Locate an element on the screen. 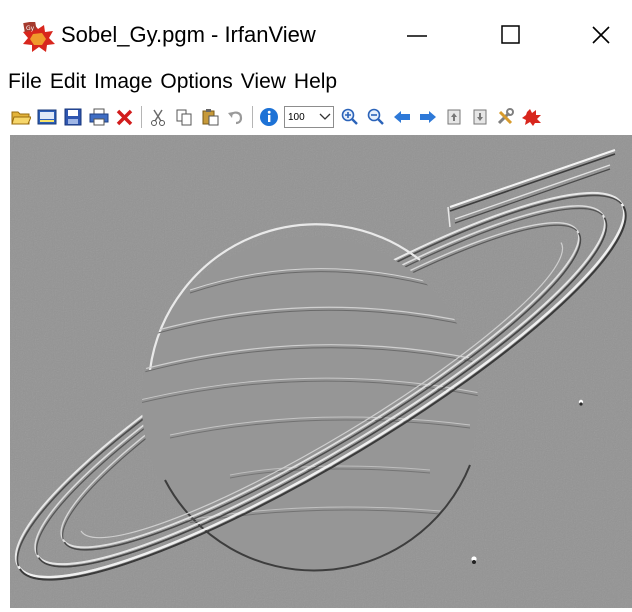 Image resolution: width=632 pixels, height=612 pixels. save-icon is located at coordinates (73, 117).